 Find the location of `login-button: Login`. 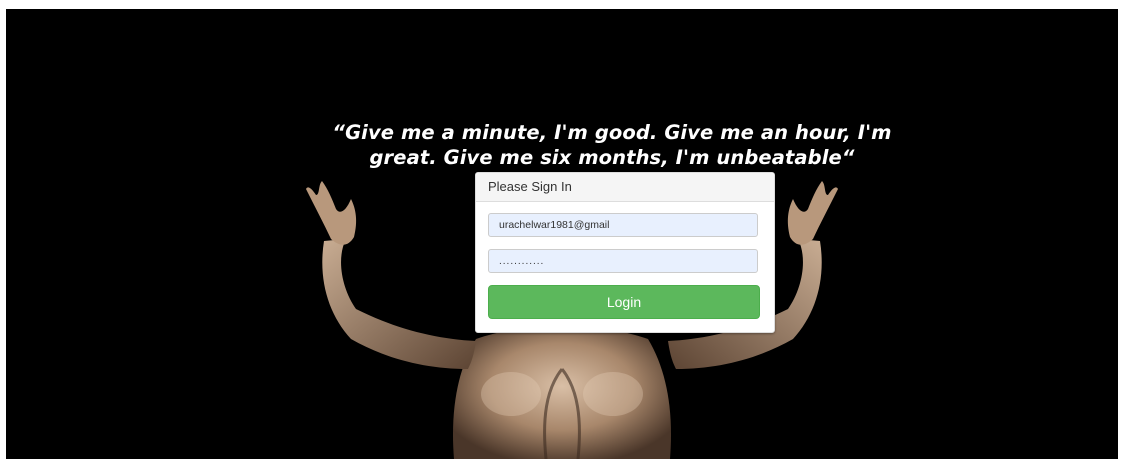

login-button: Login is located at coordinates (624, 302).